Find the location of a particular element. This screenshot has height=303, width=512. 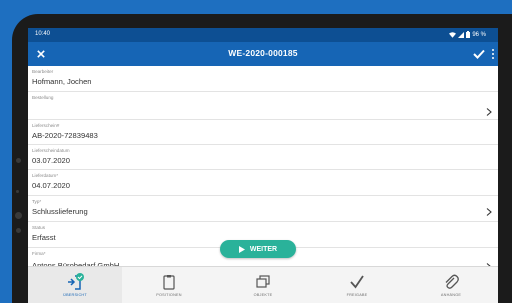

tab-uebersicht: ÜBERSICHT is located at coordinates (75, 285).